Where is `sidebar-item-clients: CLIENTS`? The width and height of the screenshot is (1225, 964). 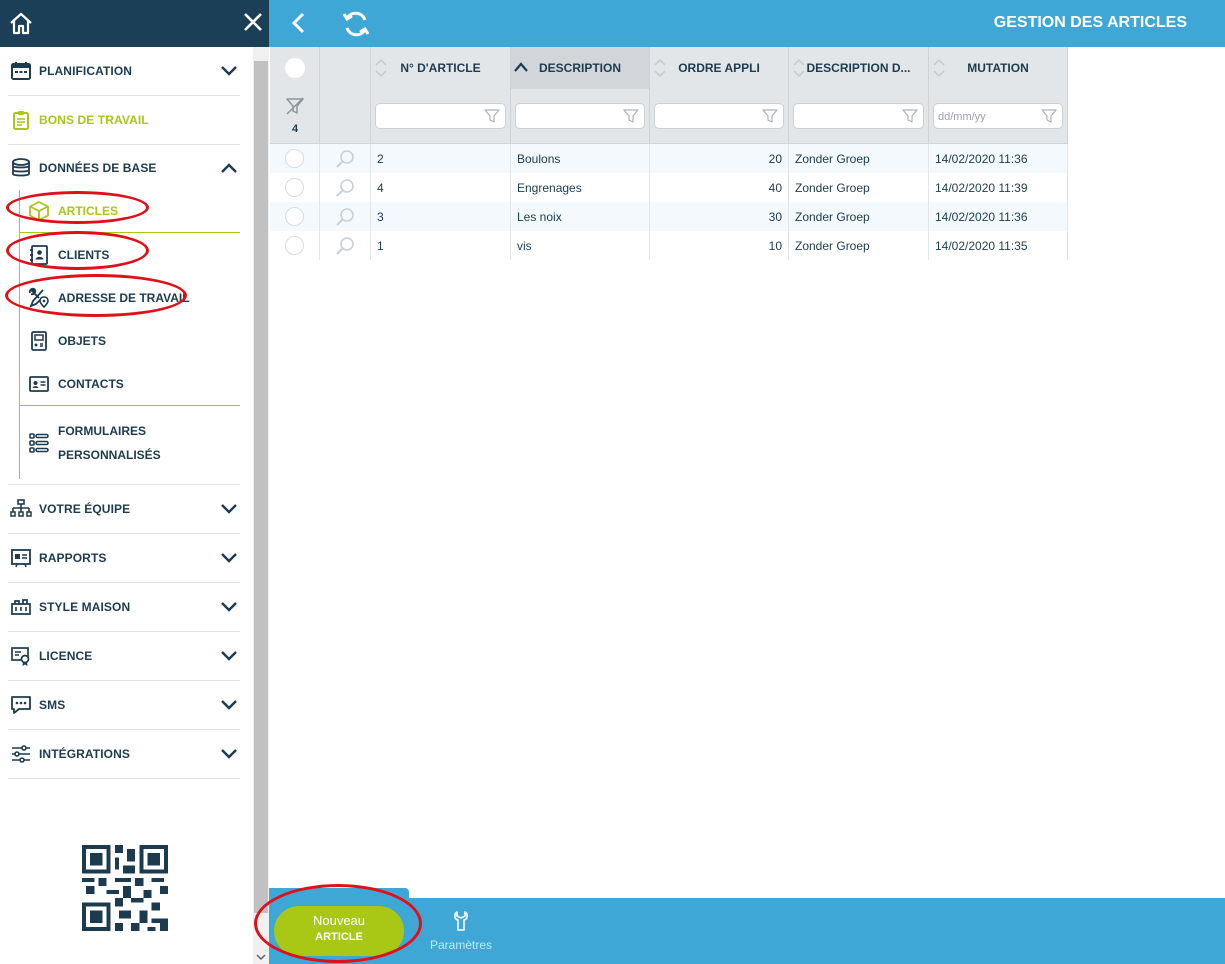 sidebar-item-clients: CLIENTS is located at coordinates (130, 254).